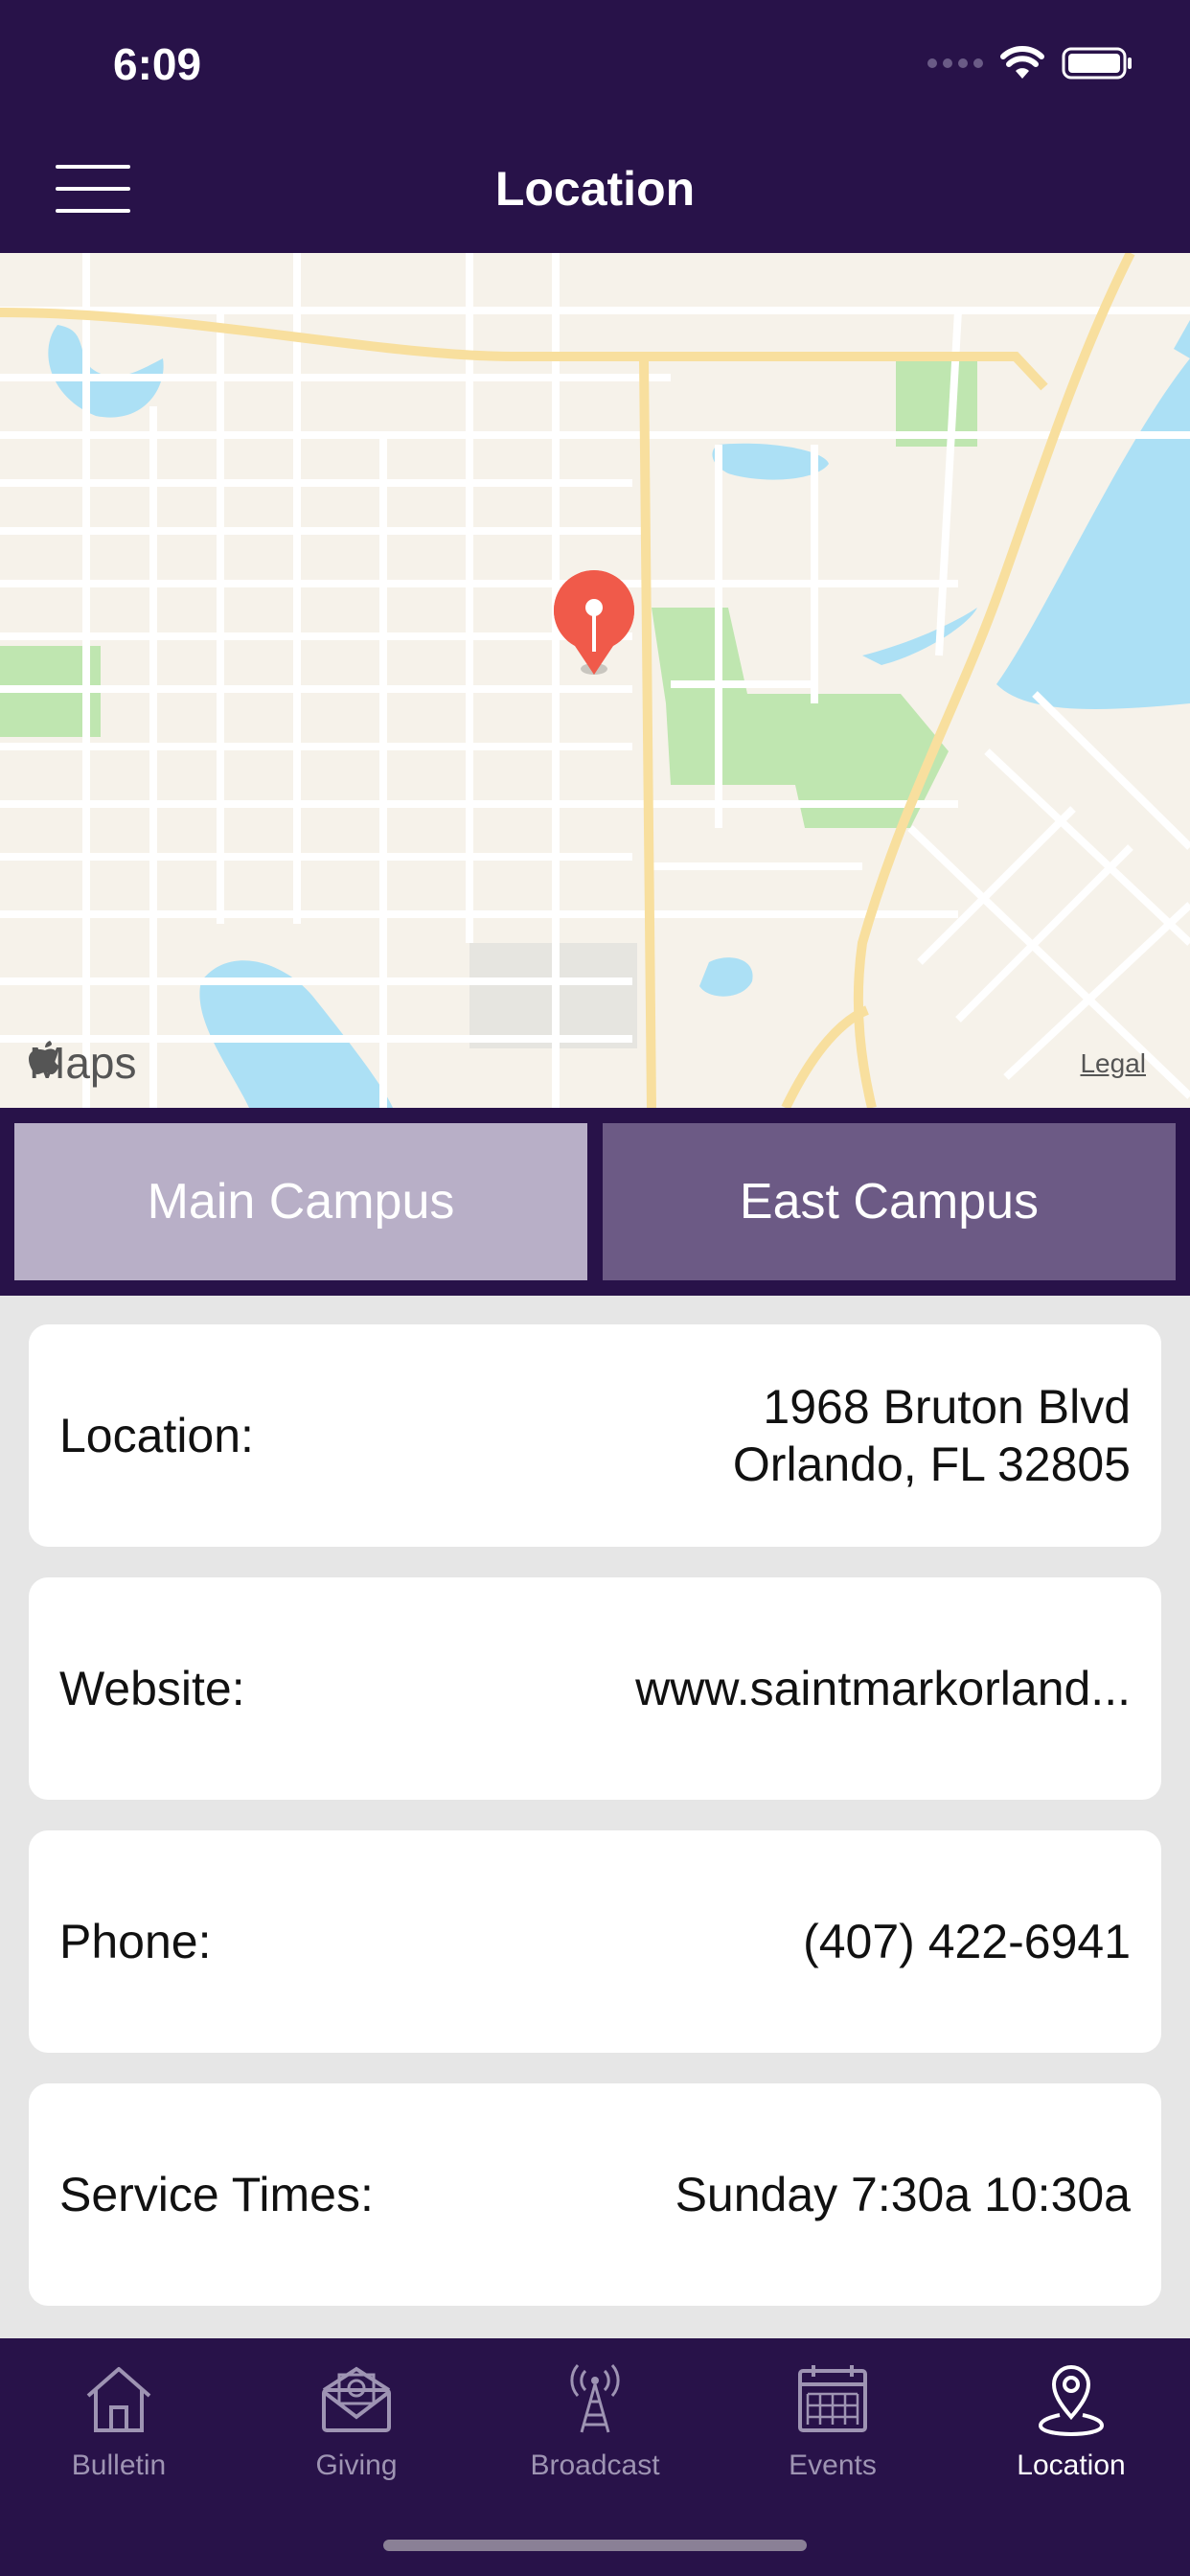 The width and height of the screenshot is (1190, 2576). What do you see at coordinates (595, 189) in the screenshot?
I see `page-title: Location` at bounding box center [595, 189].